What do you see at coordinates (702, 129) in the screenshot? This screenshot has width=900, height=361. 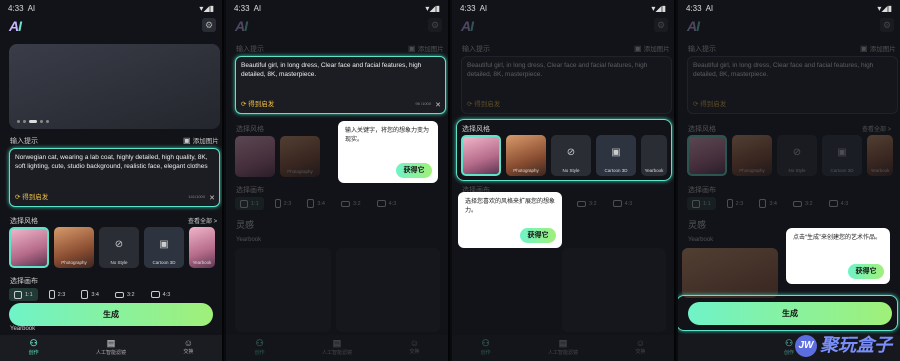 I see `style-label: 选择风格` at bounding box center [702, 129].